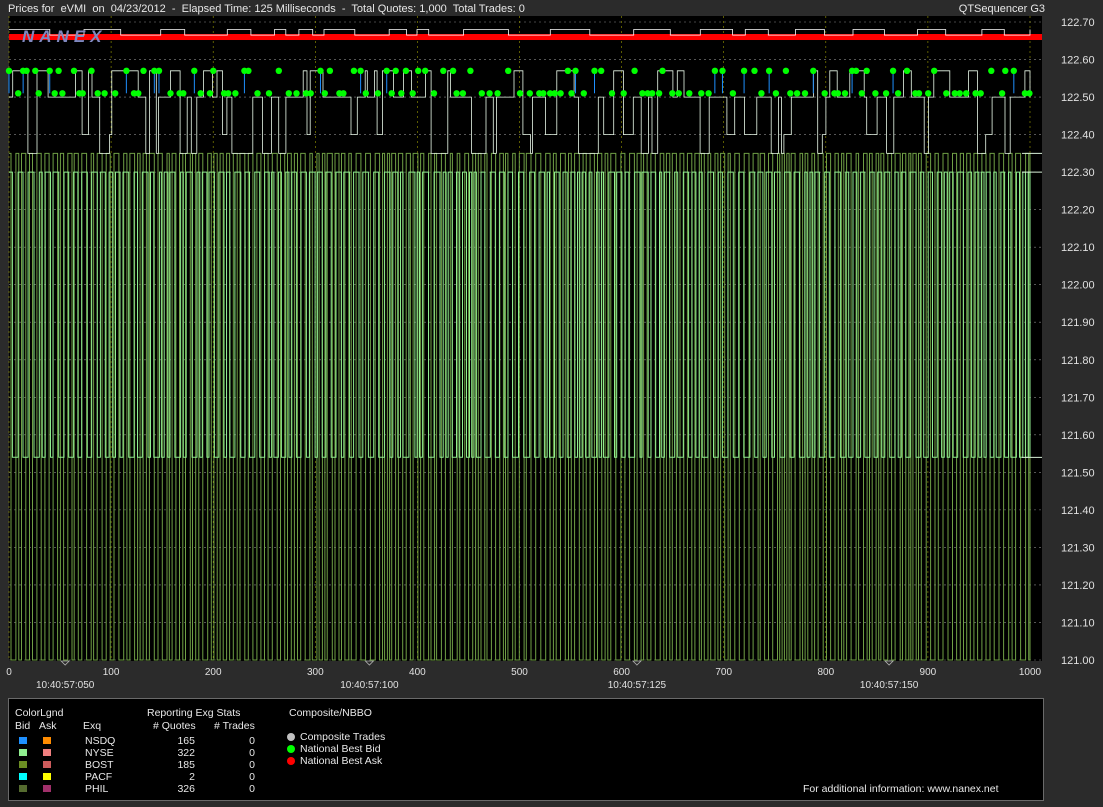  What do you see at coordinates (1078, 361) in the screenshot?
I see `y-tick-label: 121.80` at bounding box center [1078, 361].